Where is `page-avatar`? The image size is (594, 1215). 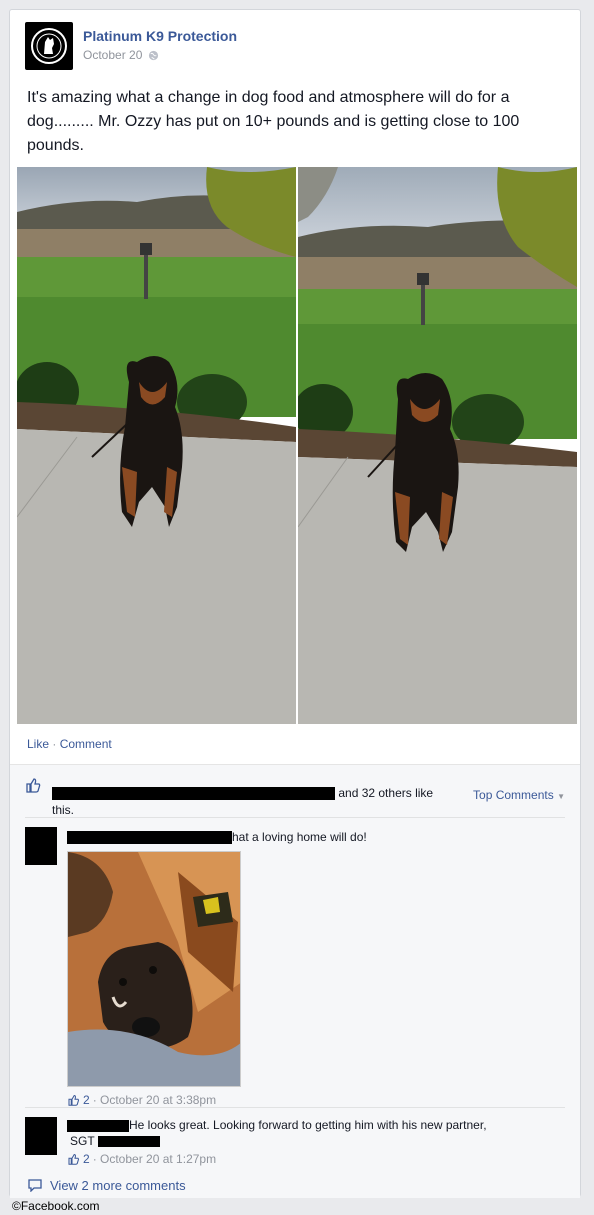 page-avatar is located at coordinates (49, 46).